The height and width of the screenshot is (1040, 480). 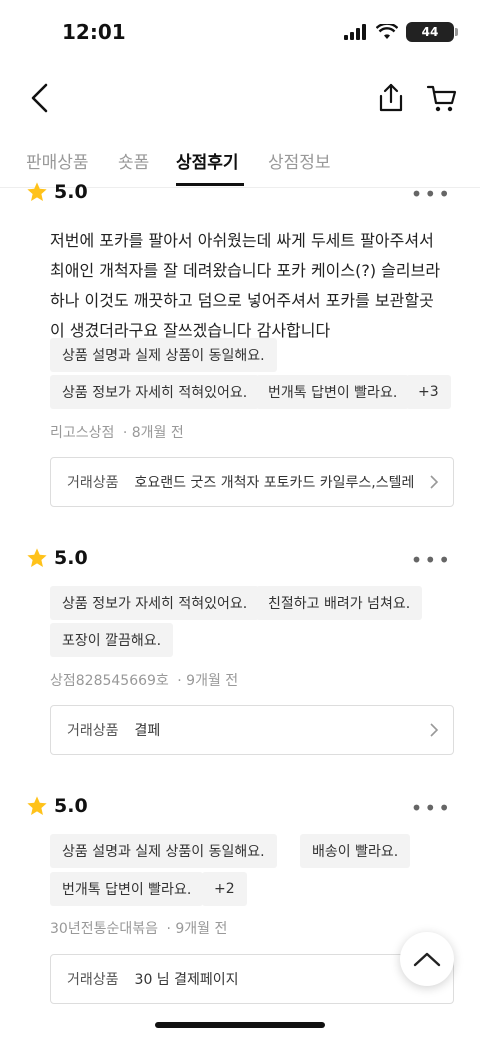 I want to click on status-time: 12:01, so click(x=94, y=32).